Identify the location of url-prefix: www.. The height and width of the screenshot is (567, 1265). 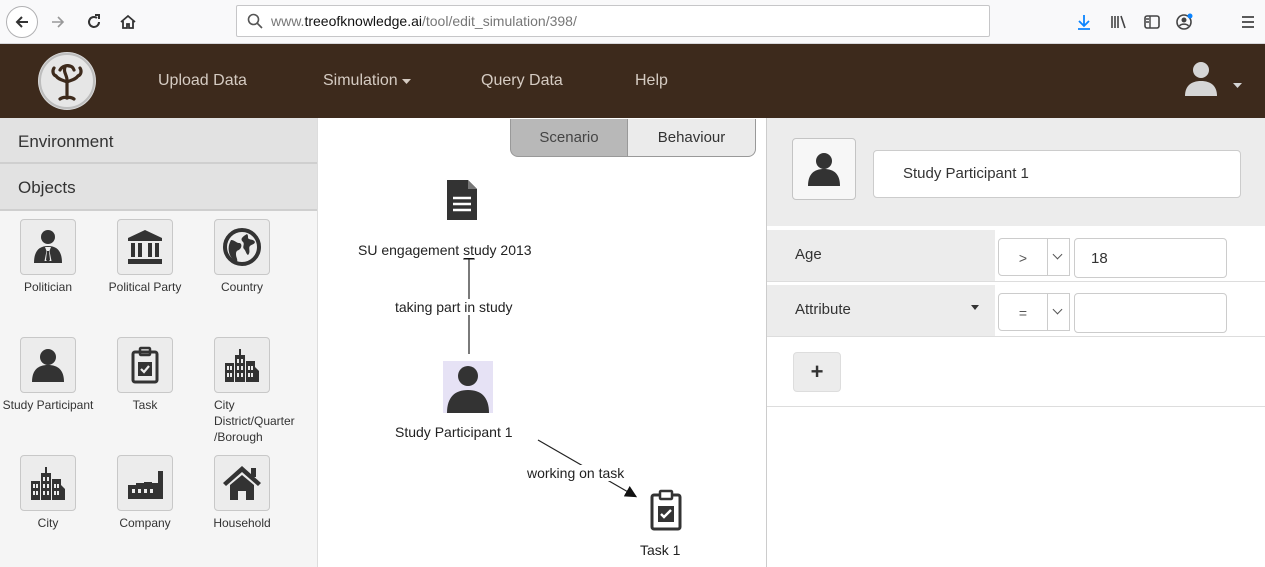
(288, 21).